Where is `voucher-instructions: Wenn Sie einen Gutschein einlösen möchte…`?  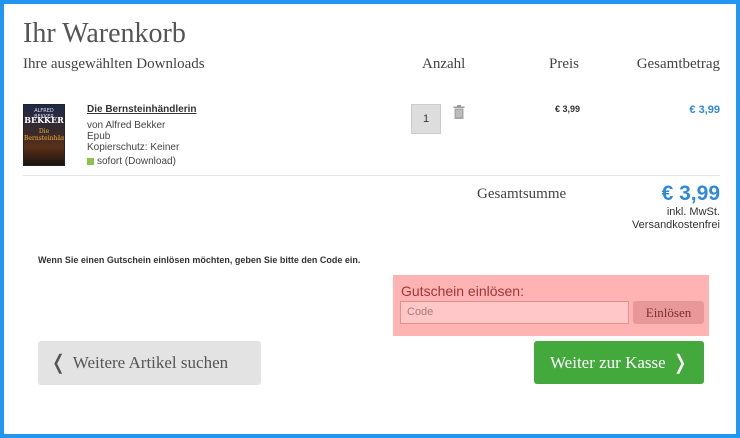
voucher-instructions: Wenn Sie einen Gutschein einlösen möchte… is located at coordinates (199, 260).